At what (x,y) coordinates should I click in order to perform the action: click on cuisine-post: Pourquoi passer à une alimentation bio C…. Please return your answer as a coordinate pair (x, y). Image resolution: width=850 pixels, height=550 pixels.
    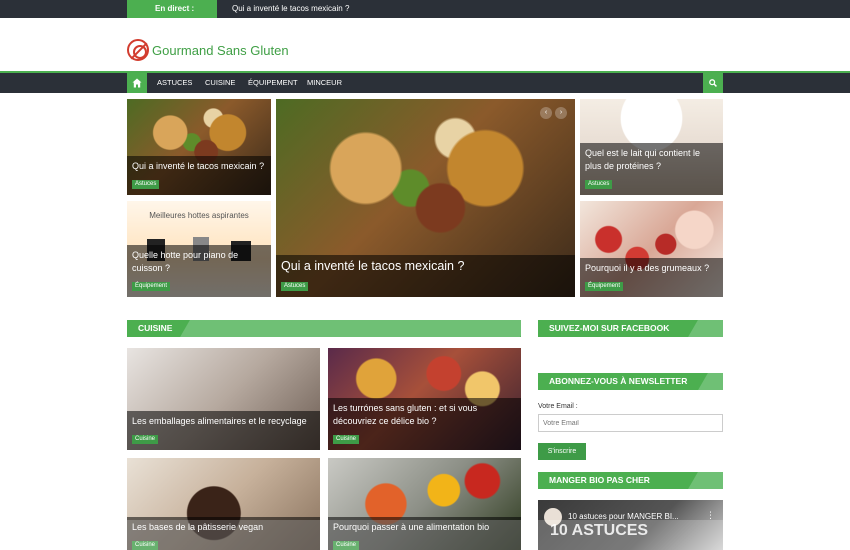
    Looking at the image, I should click on (424, 504).